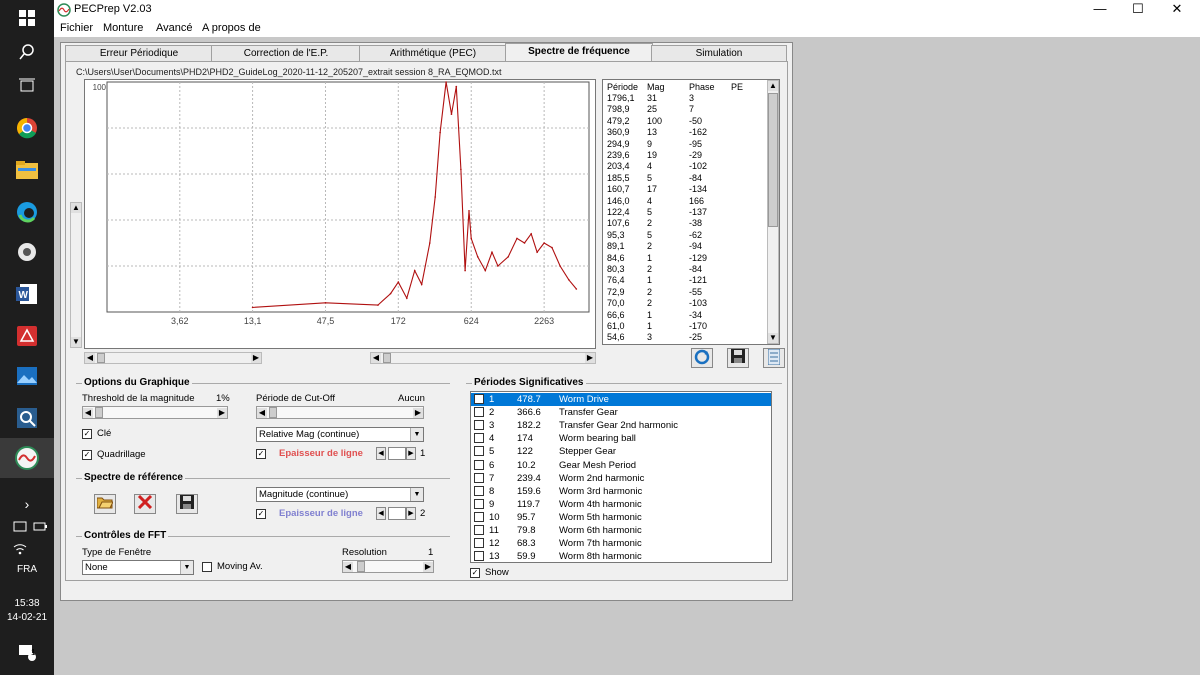 The height and width of the screenshot is (675, 1200). What do you see at coordinates (27, 52) in the screenshot?
I see `search-icon` at bounding box center [27, 52].